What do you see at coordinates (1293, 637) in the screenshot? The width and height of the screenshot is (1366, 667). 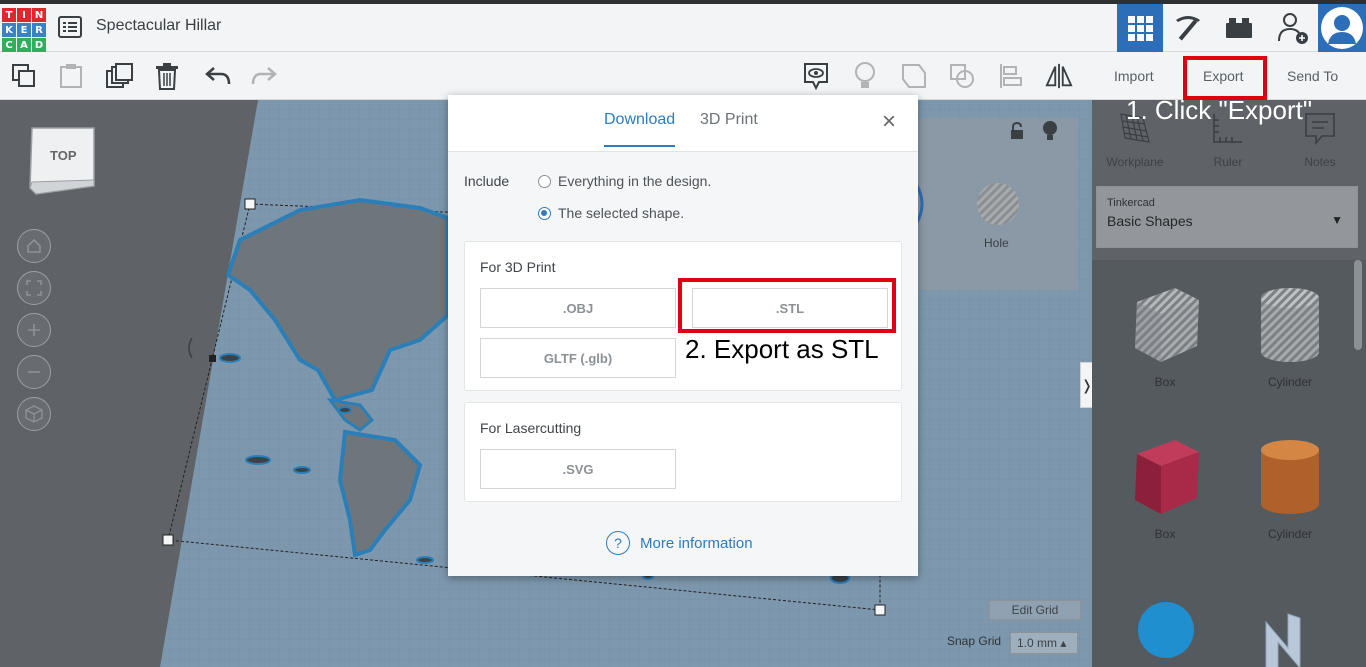 I see `text-shape-icon` at bounding box center [1293, 637].